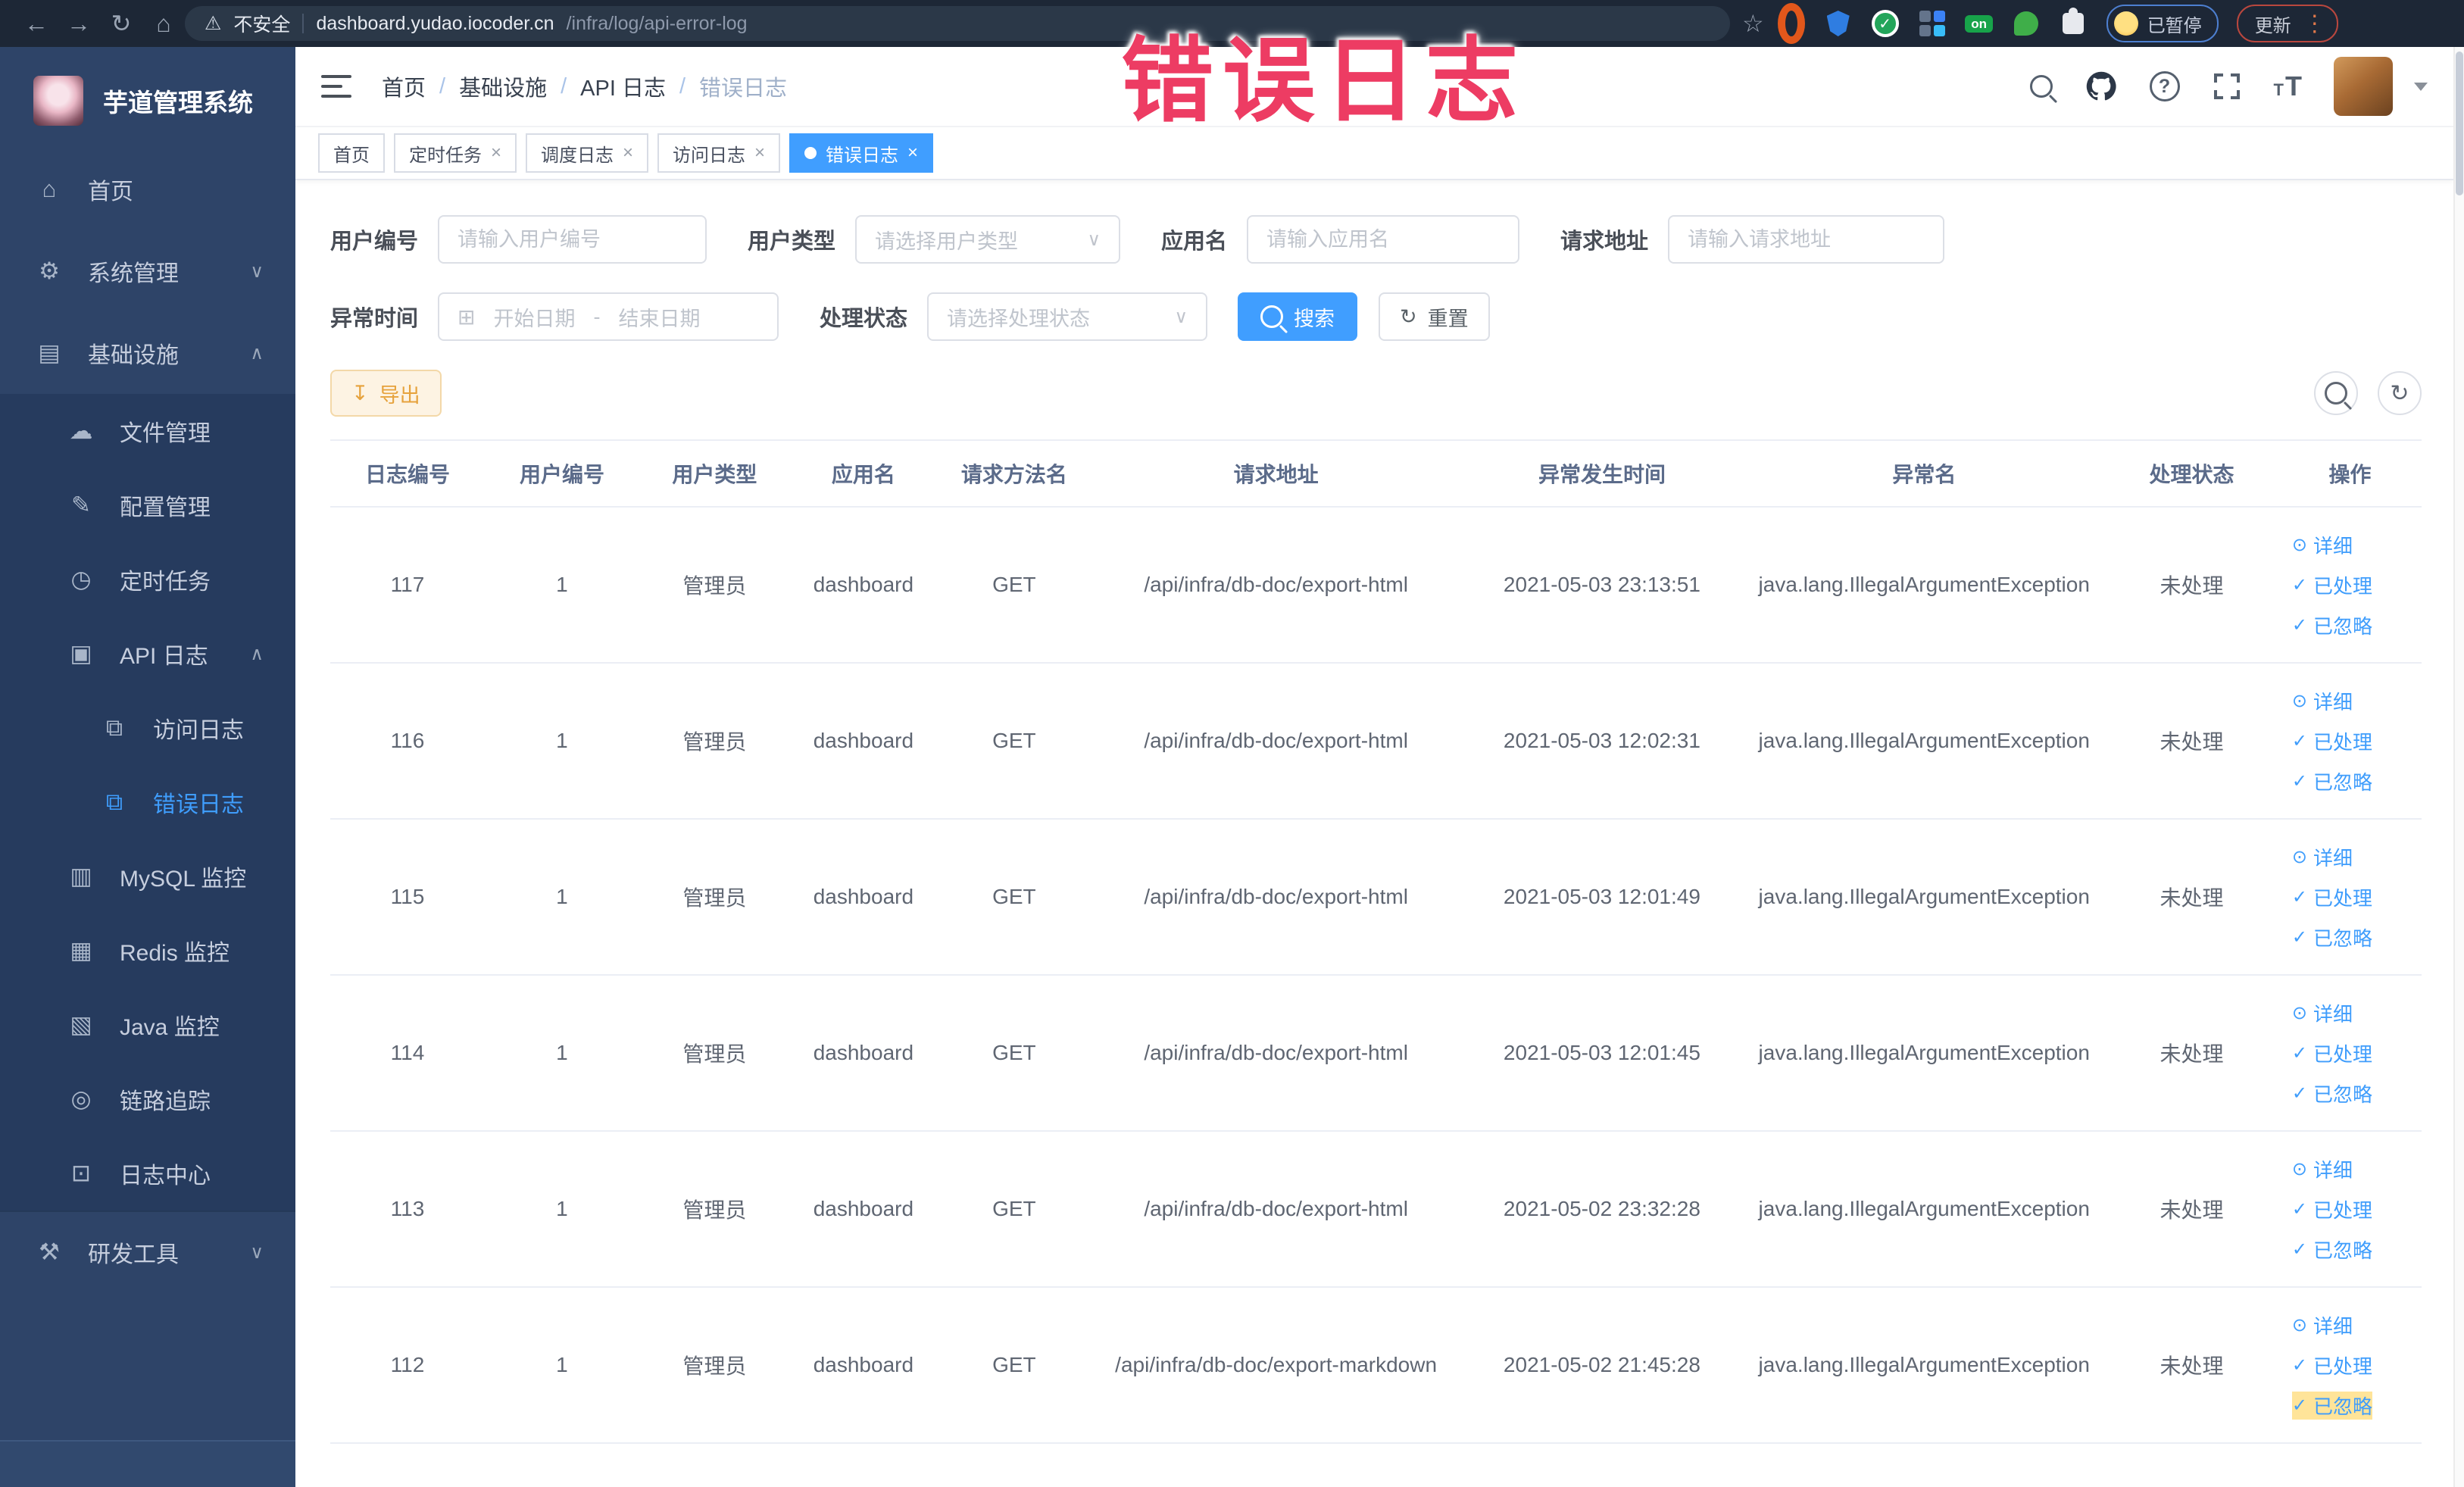 The height and width of the screenshot is (1487, 2464). What do you see at coordinates (147, 271) in the screenshot?
I see `sidebar-item-system-management: ⚙ 系统管理 ∨` at bounding box center [147, 271].